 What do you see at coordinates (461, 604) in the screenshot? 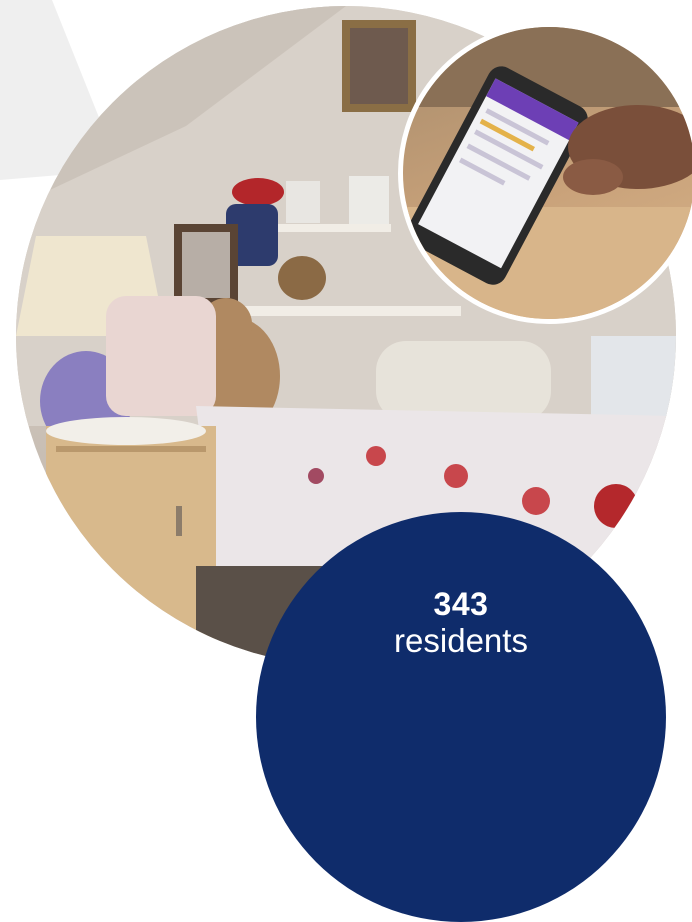
I see `stat-number: 343` at bounding box center [461, 604].